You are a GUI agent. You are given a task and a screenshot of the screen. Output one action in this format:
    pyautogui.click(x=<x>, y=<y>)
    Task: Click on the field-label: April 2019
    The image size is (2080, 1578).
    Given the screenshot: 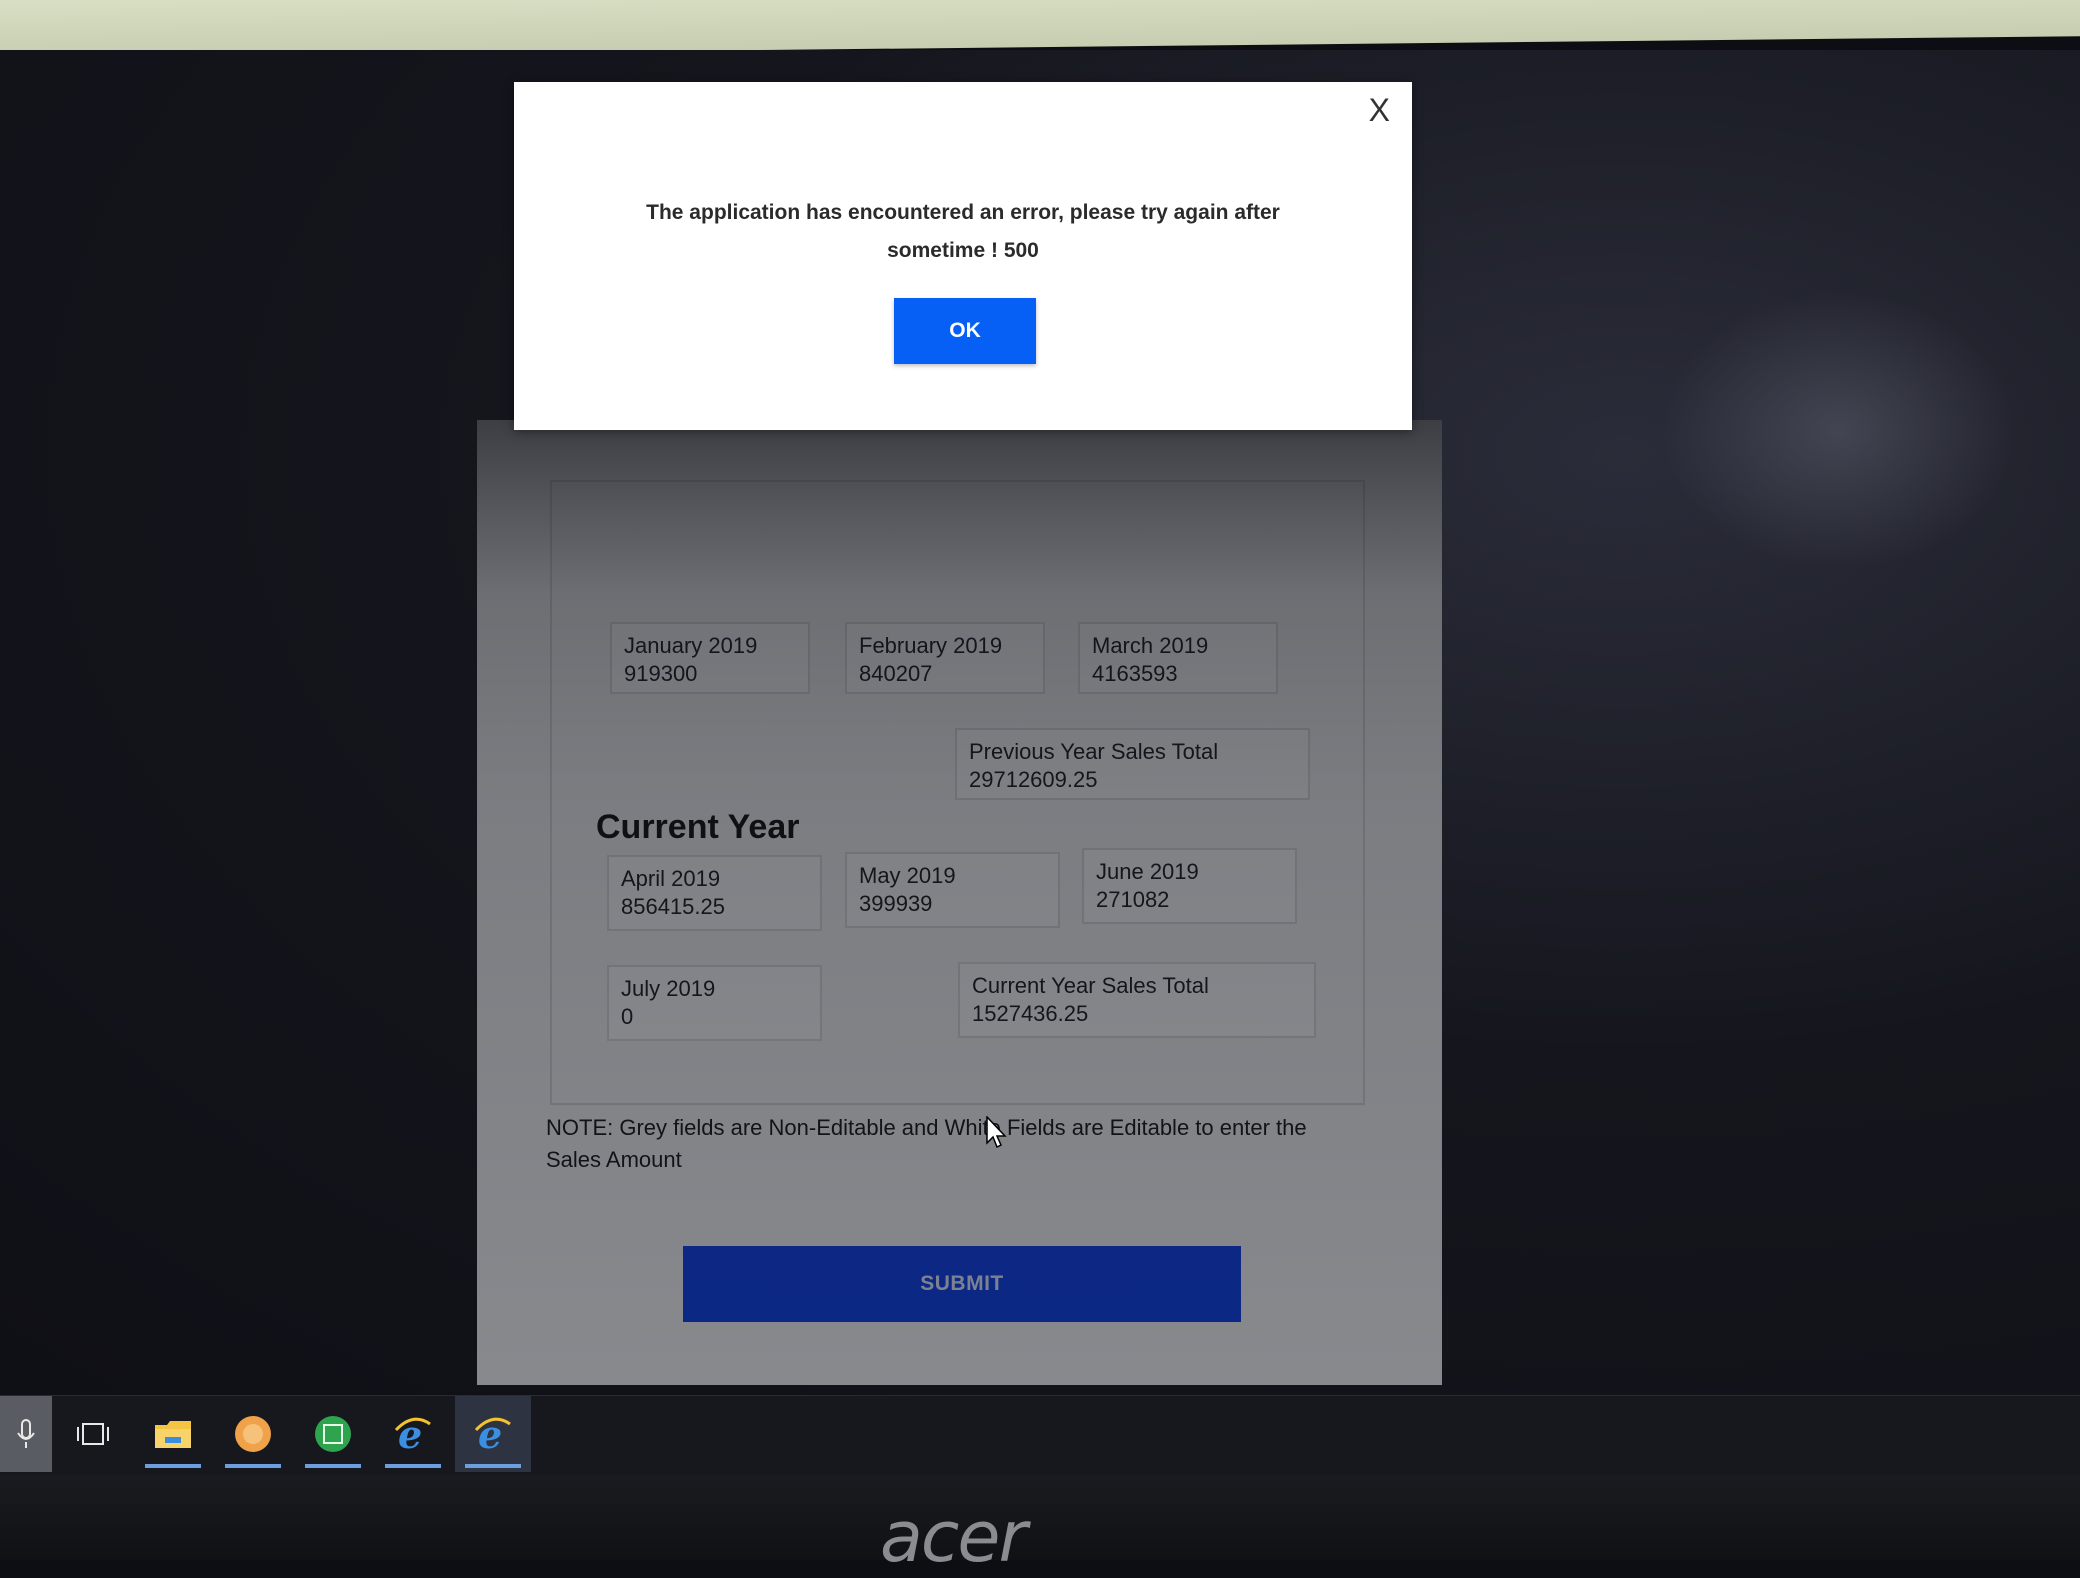 What is the action you would take?
    pyautogui.click(x=671, y=878)
    